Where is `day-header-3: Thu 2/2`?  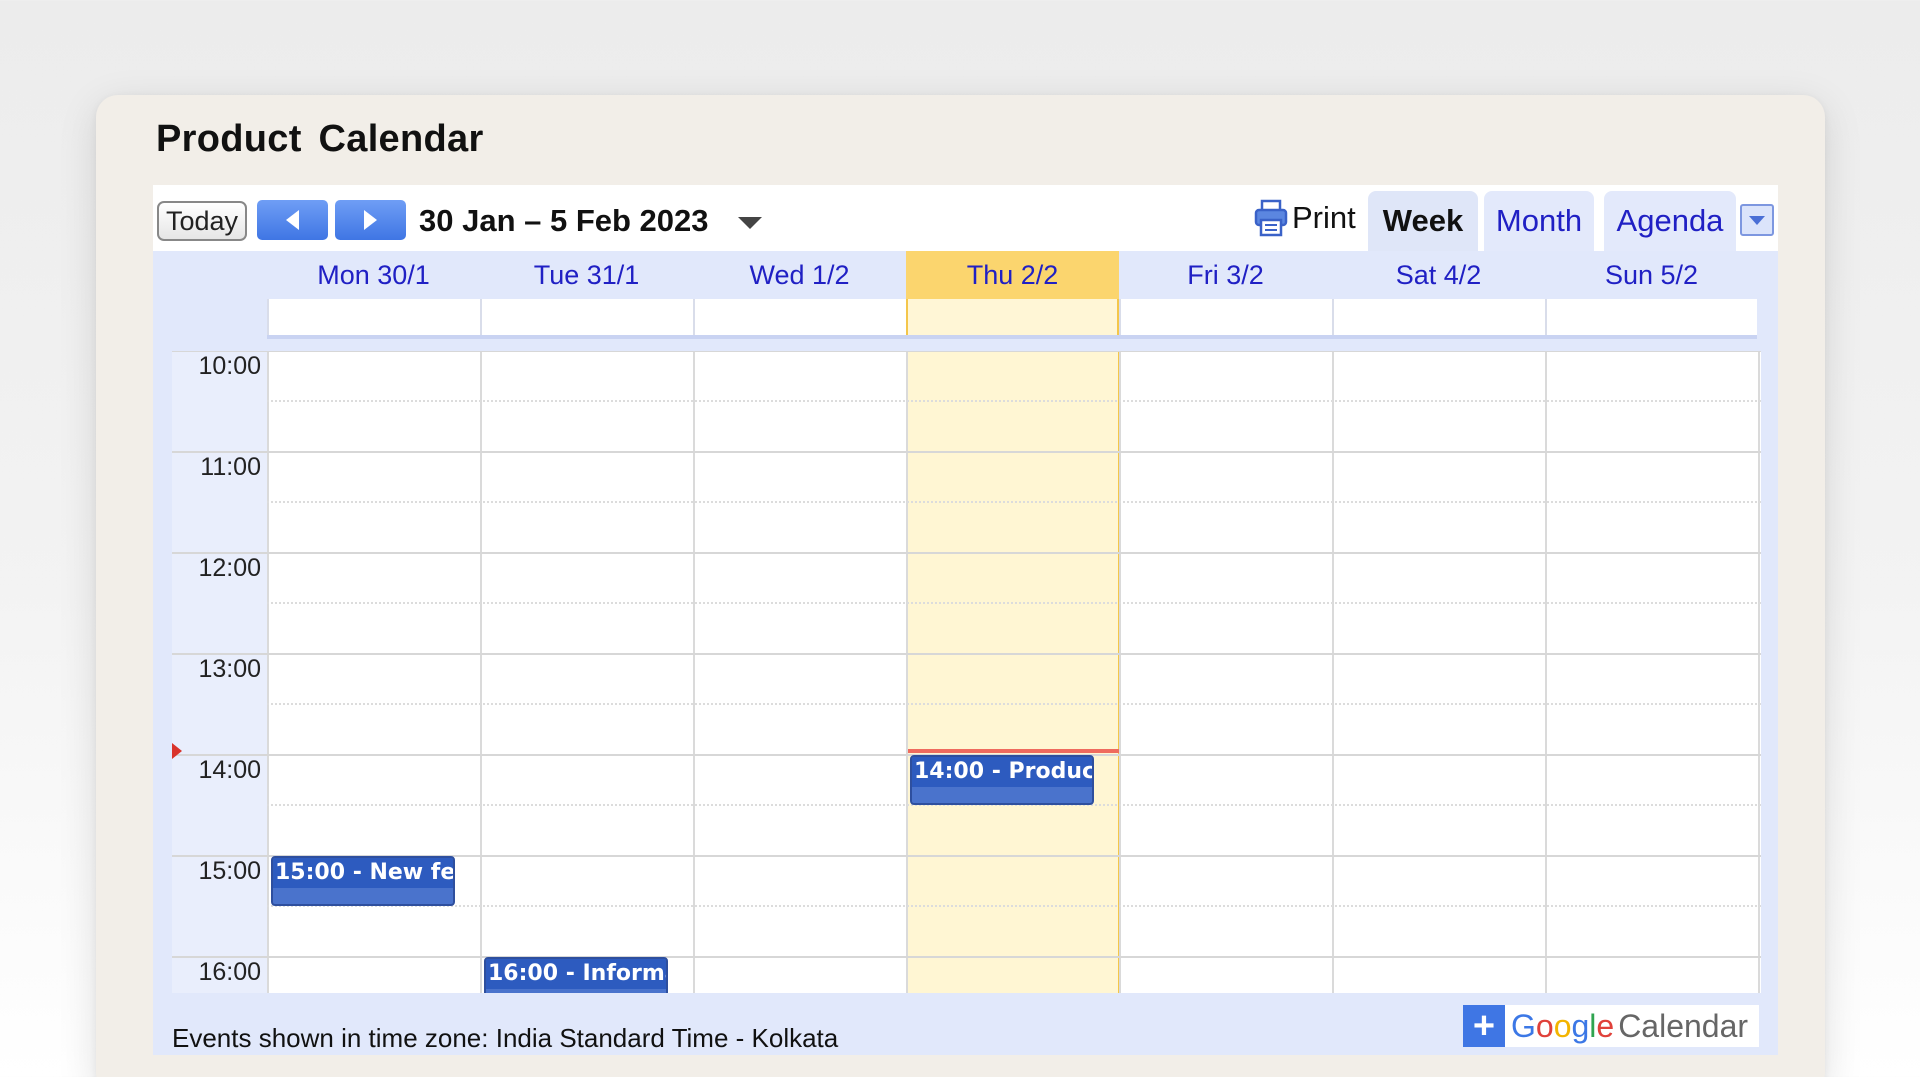
day-header-3: Thu 2/2 is located at coordinates (1012, 275).